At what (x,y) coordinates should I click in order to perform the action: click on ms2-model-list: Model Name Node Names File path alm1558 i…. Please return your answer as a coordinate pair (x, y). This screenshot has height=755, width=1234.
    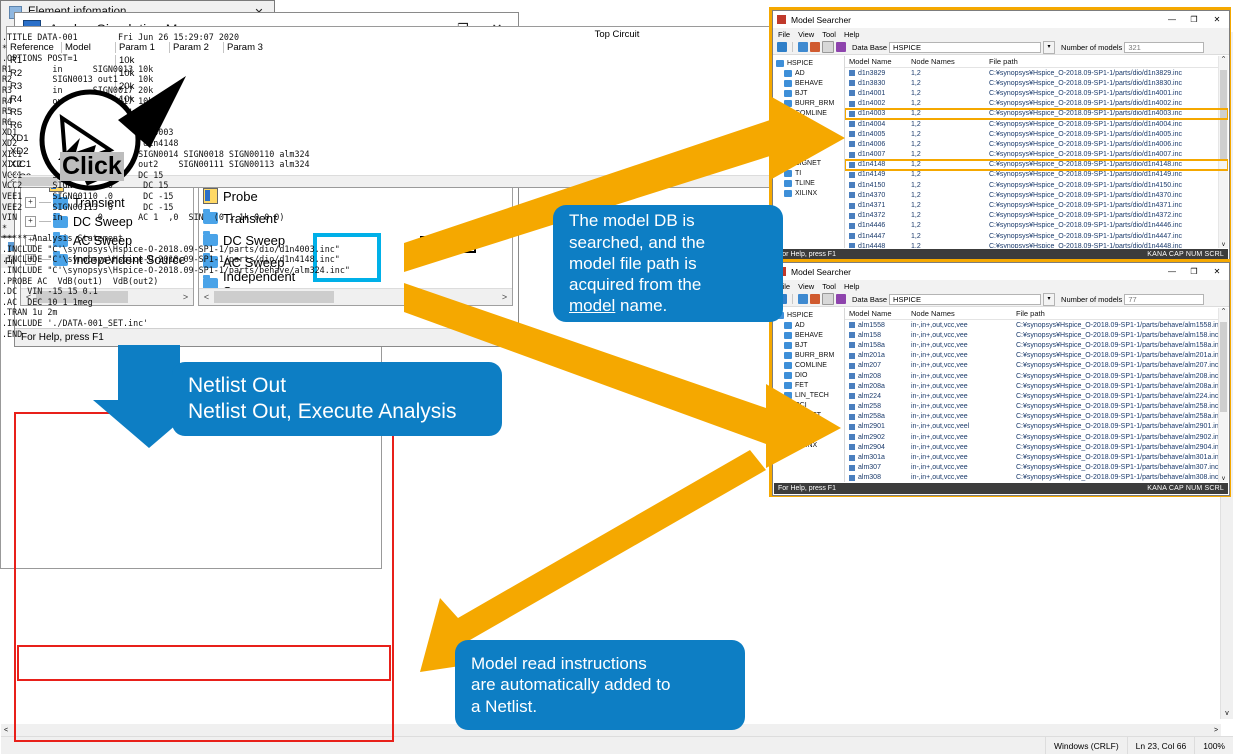
    Looking at the image, I should click on (1036, 395).